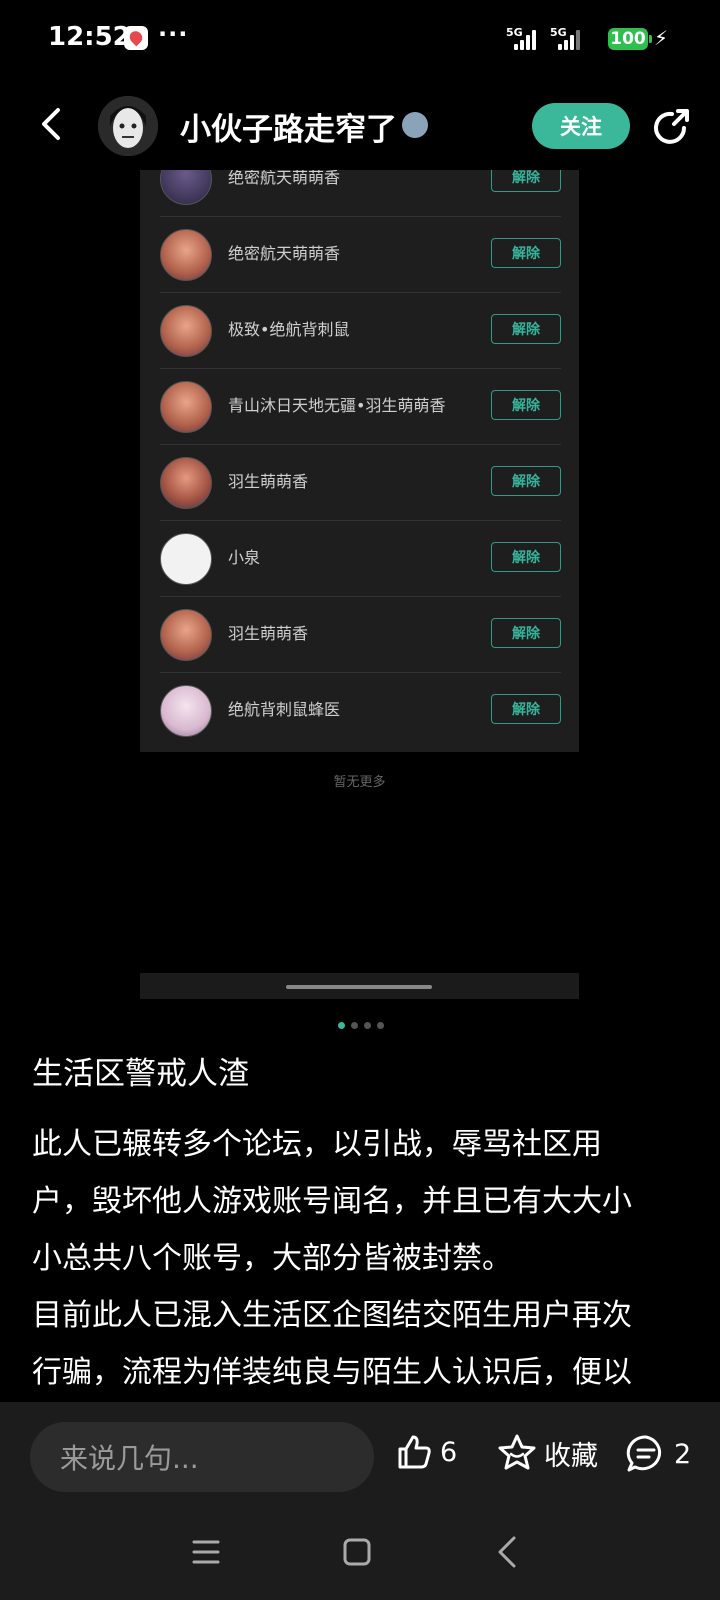 The width and height of the screenshot is (720, 1600). Describe the element at coordinates (360, 1501) in the screenshot. I see `bottom-action-bar: 来说几句... 6 收藏 2` at that location.